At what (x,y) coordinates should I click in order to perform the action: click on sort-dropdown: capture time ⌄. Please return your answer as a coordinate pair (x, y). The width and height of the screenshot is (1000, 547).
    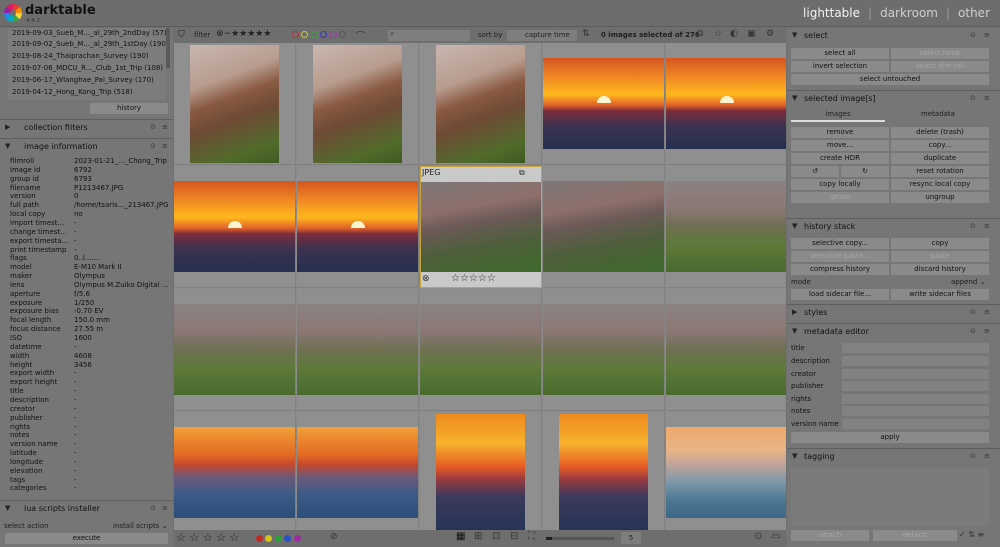
    Looking at the image, I should click on (542, 40).